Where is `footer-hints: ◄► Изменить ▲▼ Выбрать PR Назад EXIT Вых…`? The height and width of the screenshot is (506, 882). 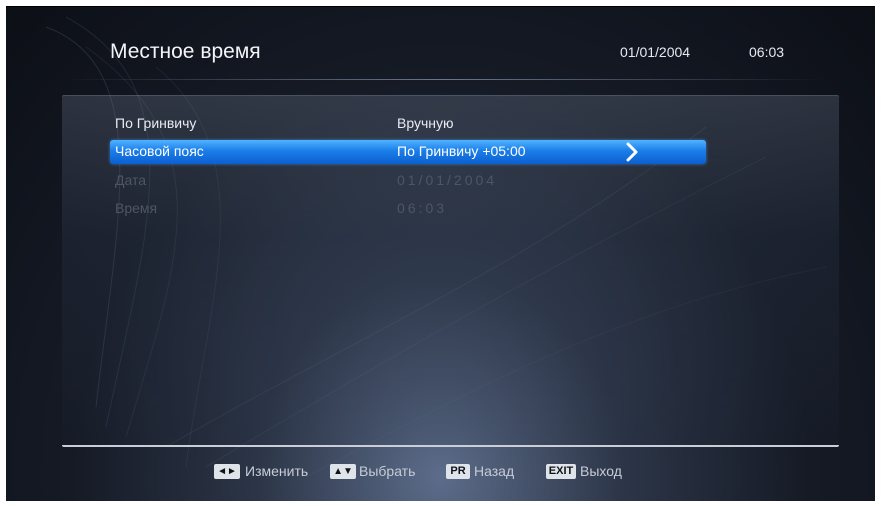
footer-hints: ◄► Изменить ▲▼ Выбрать PR Назад EXIT Вых… is located at coordinates (440, 473).